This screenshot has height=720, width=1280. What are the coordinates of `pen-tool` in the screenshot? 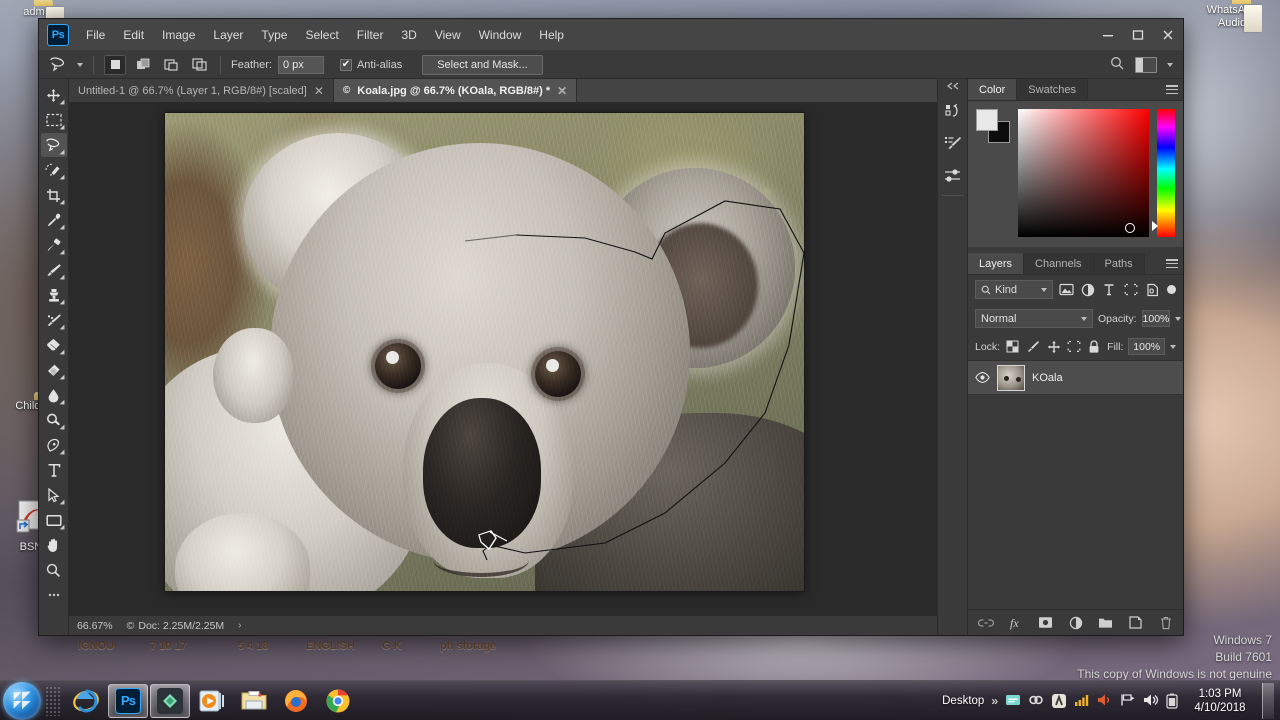 It's located at (54, 445).